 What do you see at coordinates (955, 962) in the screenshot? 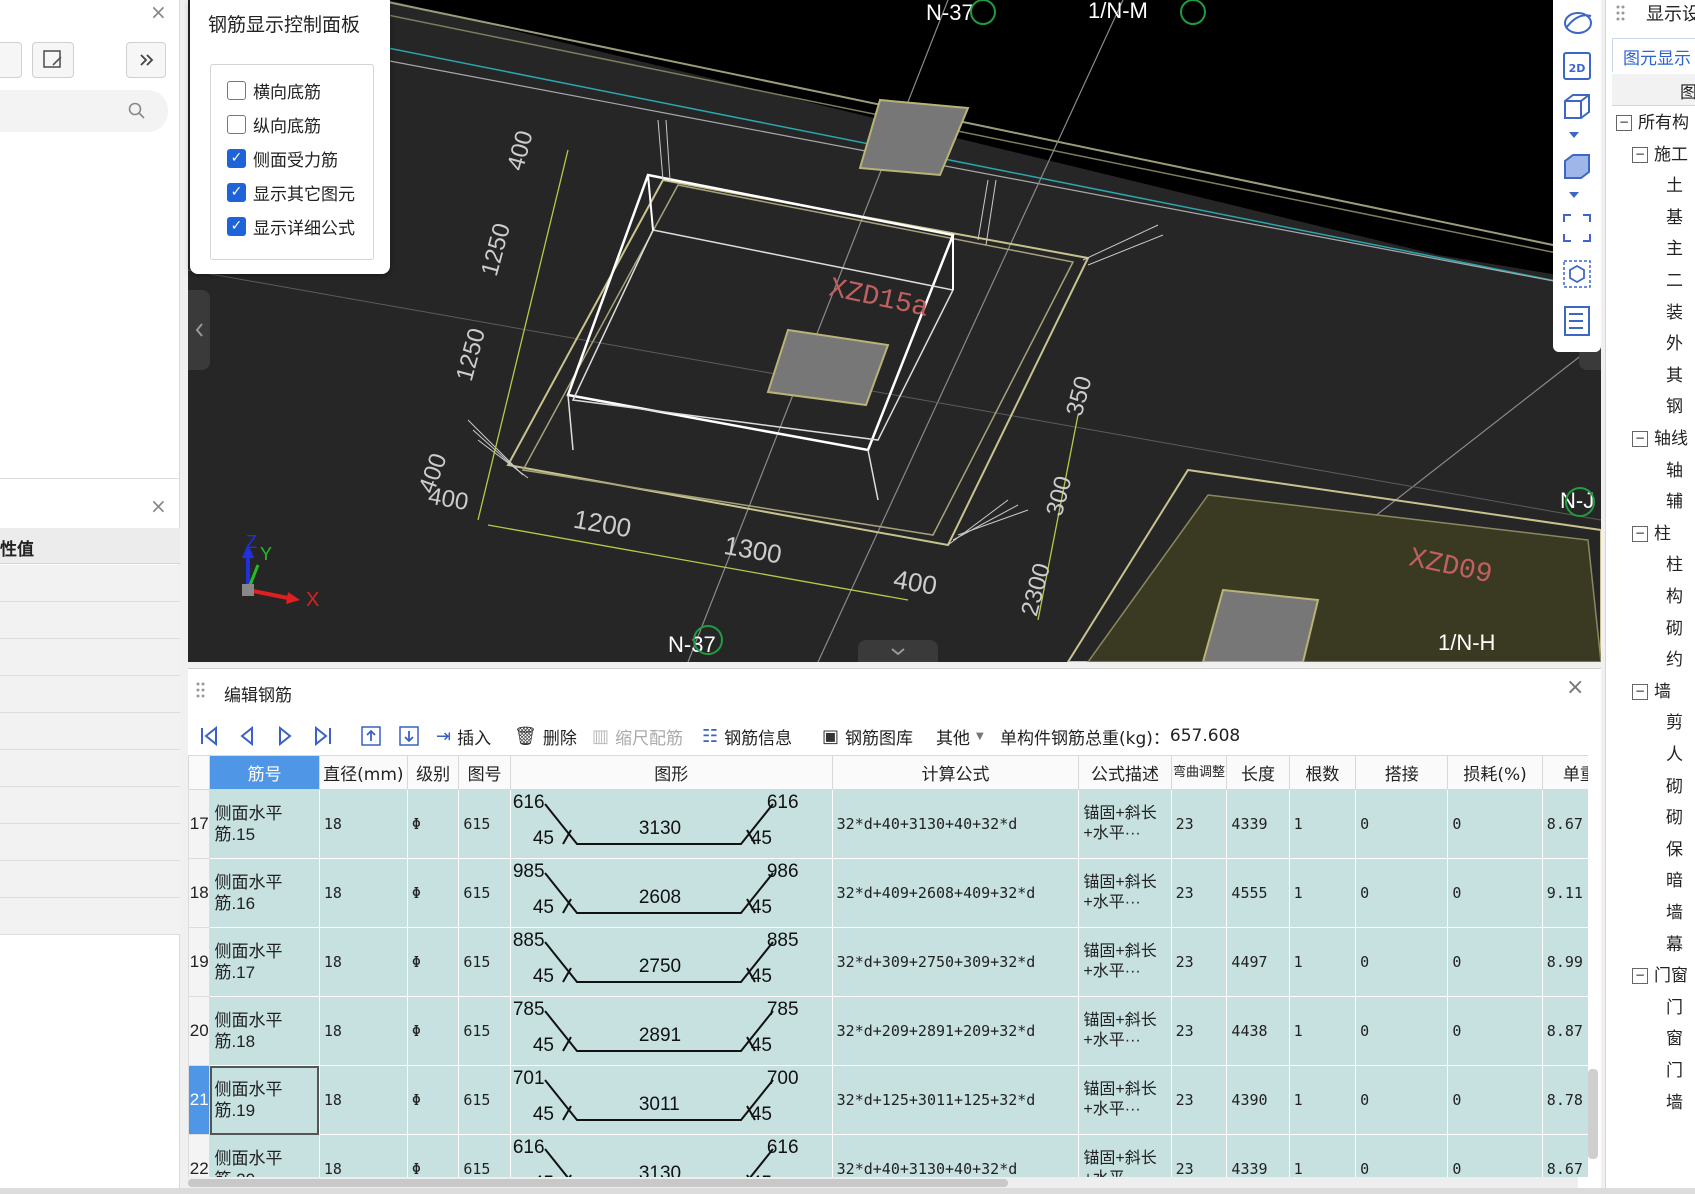
I see `formula-cell: 32*d+309+2750+309+32*d` at bounding box center [955, 962].